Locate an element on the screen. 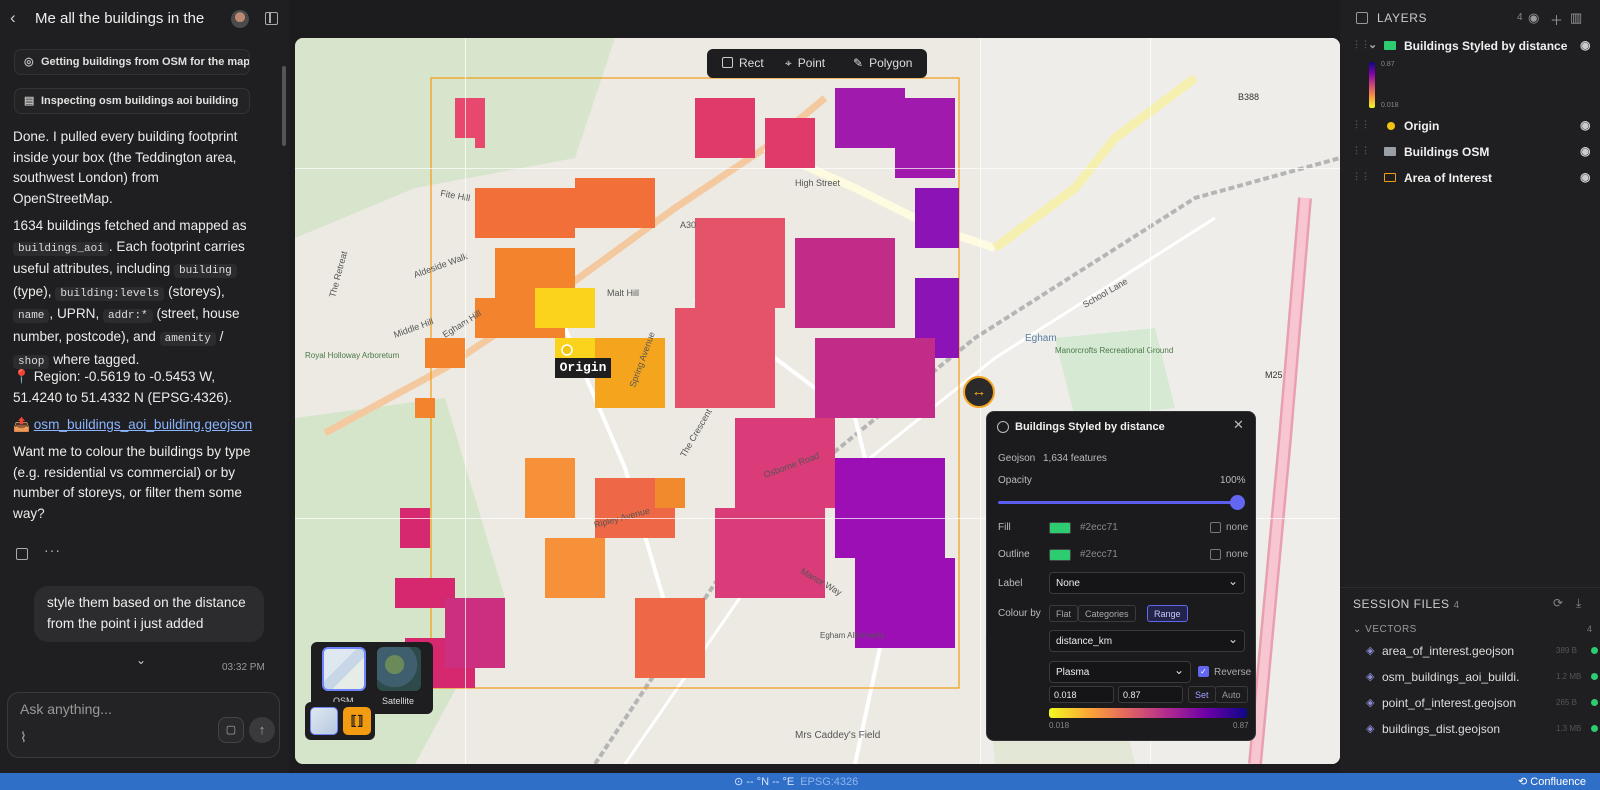  mode-categories-button: Categories is located at coordinates (1107, 613).